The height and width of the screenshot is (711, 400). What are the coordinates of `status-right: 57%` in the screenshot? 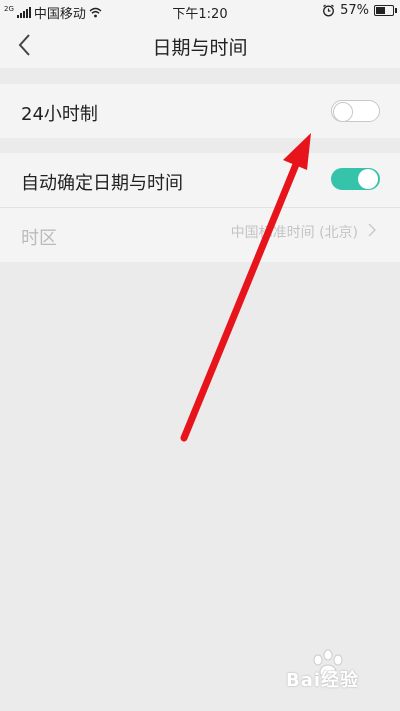 It's located at (359, 10).